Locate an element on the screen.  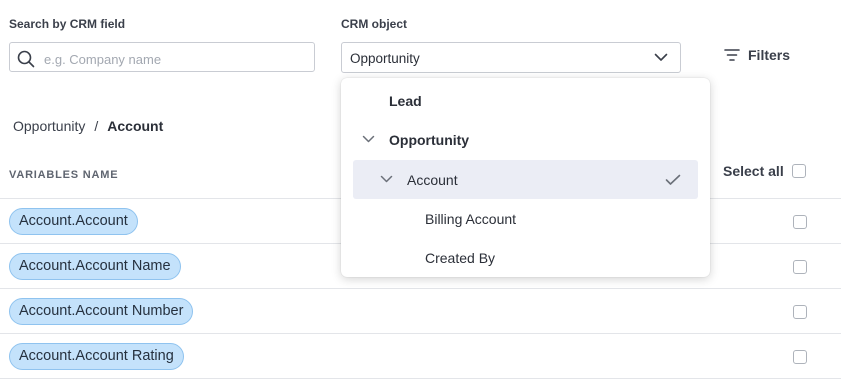
search-input is located at coordinates (174, 59).